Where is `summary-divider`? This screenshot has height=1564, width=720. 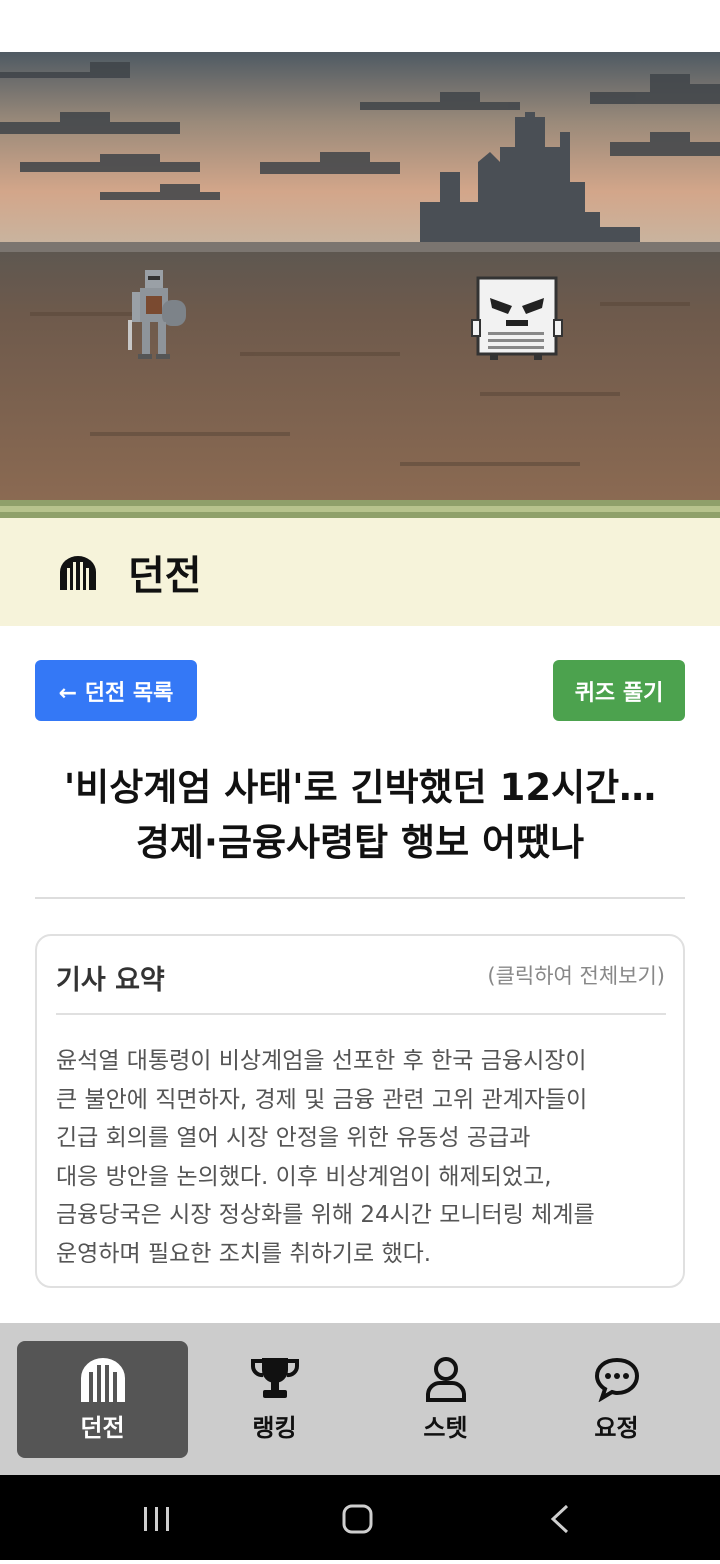 summary-divider is located at coordinates (361, 1014).